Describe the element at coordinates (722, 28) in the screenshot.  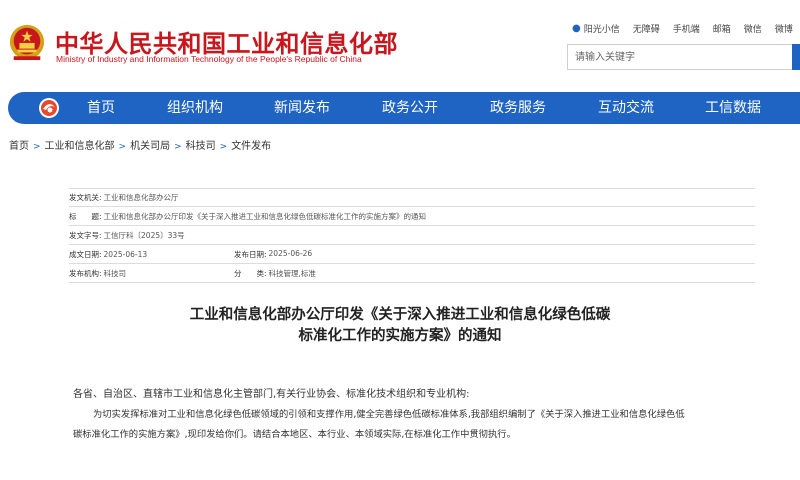
I see `top-link-email: 邮箱` at that location.